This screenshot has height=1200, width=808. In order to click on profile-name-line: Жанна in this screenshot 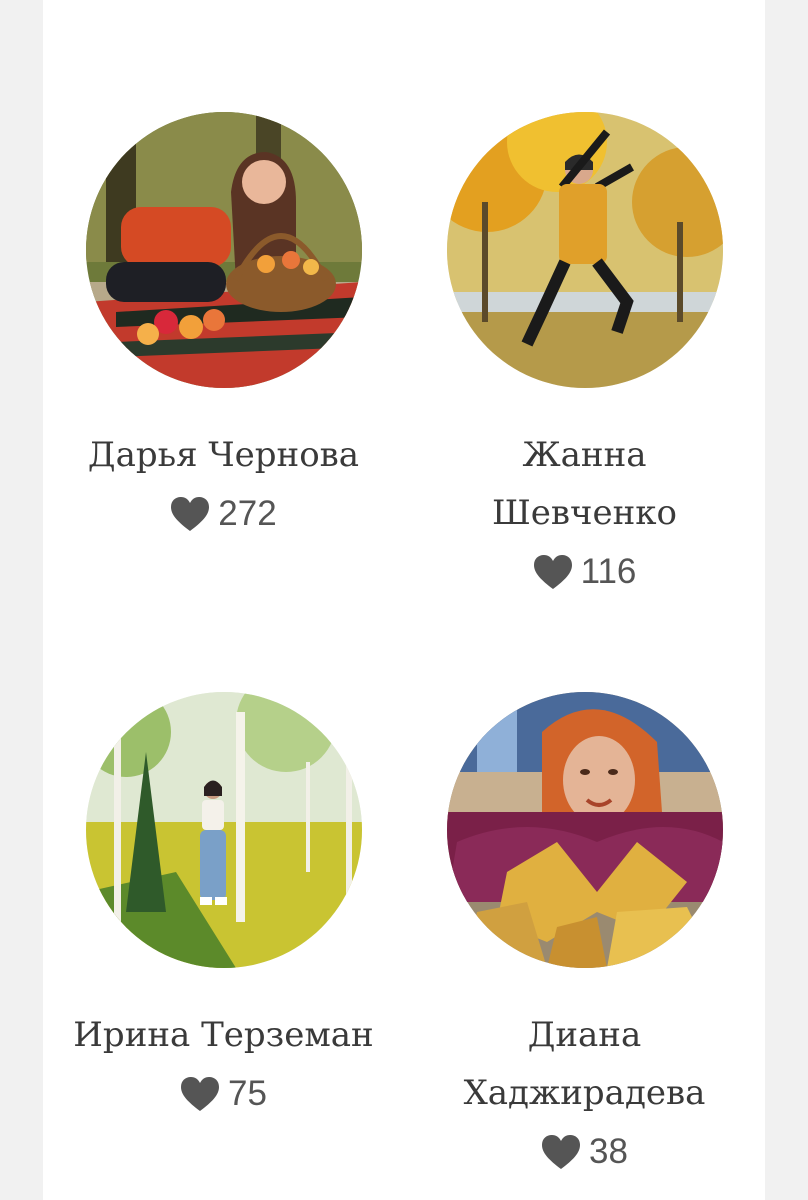, I will do `click(584, 455)`.